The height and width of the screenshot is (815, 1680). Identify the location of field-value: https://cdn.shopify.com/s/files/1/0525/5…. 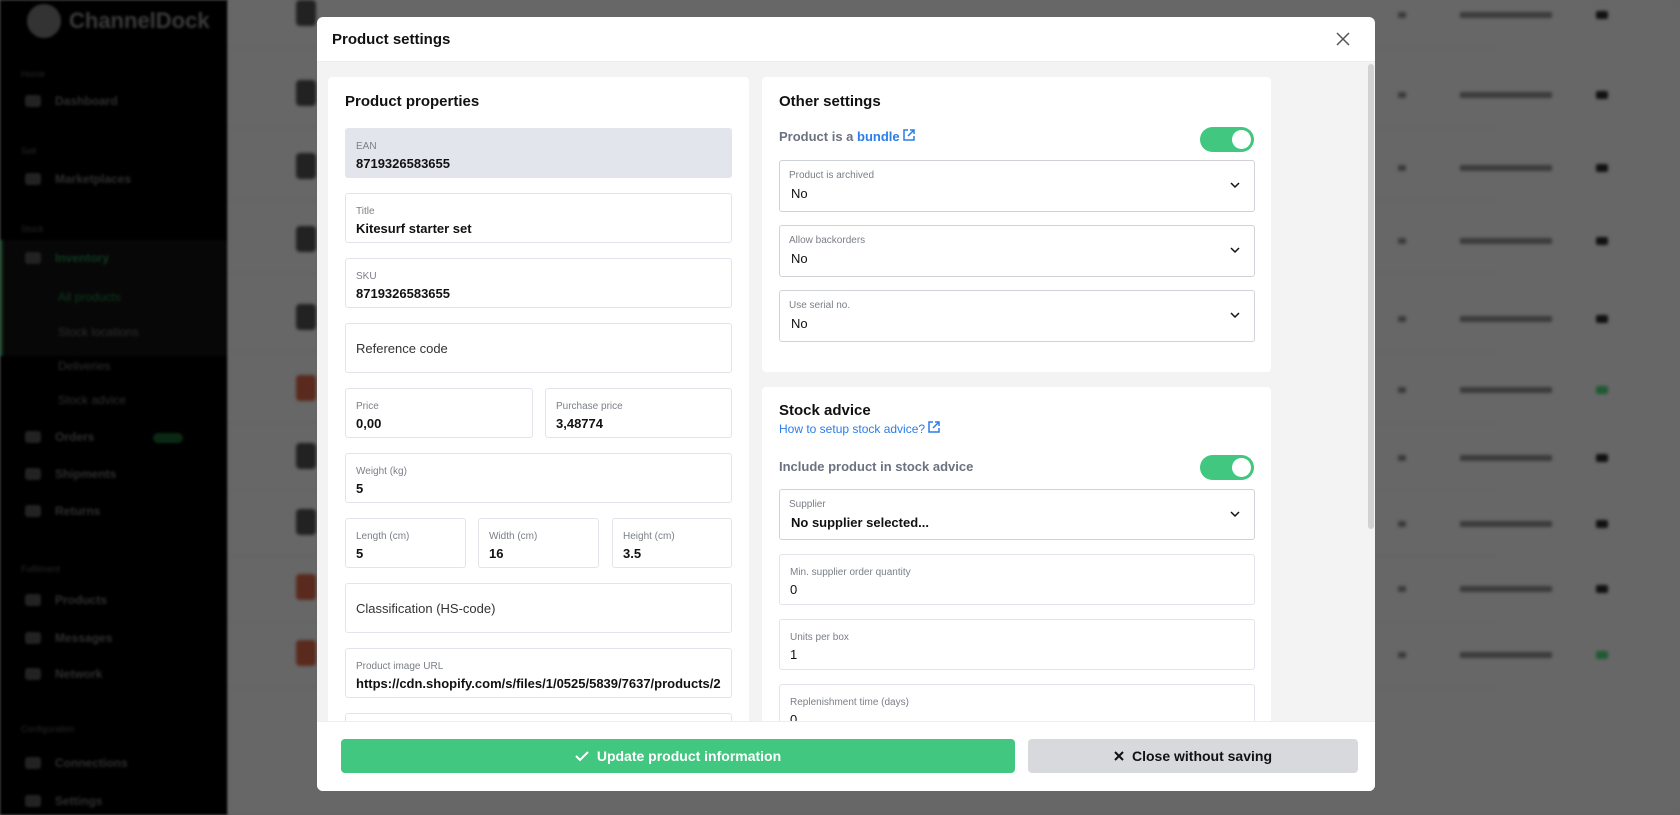
(538, 683).